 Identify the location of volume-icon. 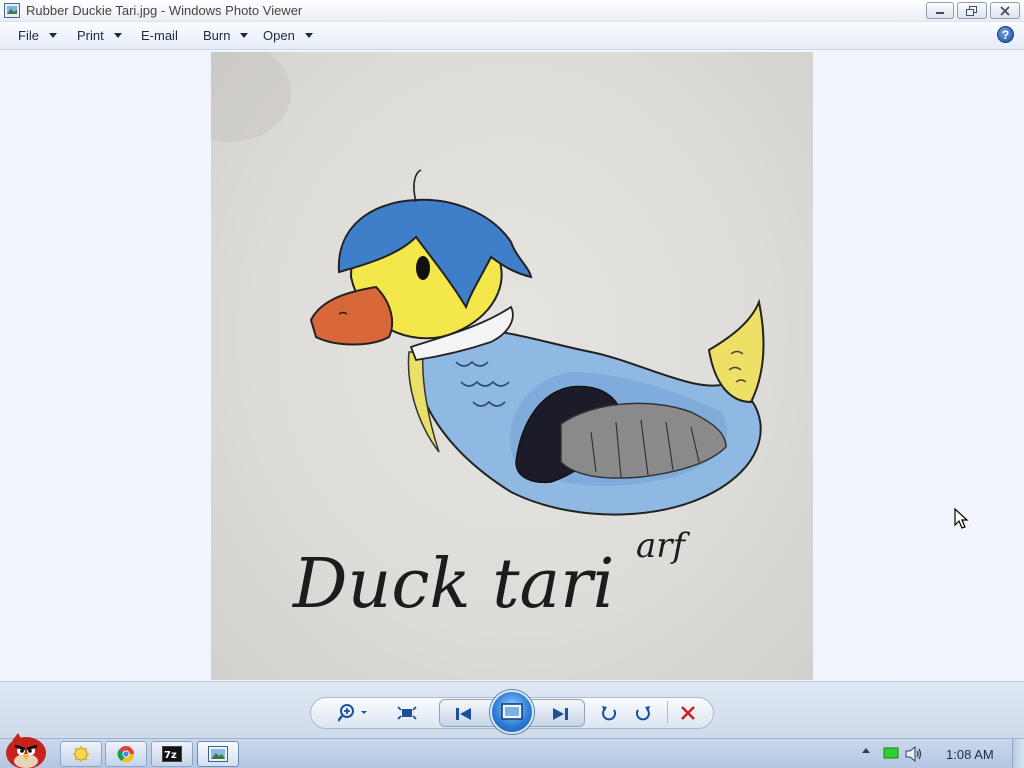
(913, 754).